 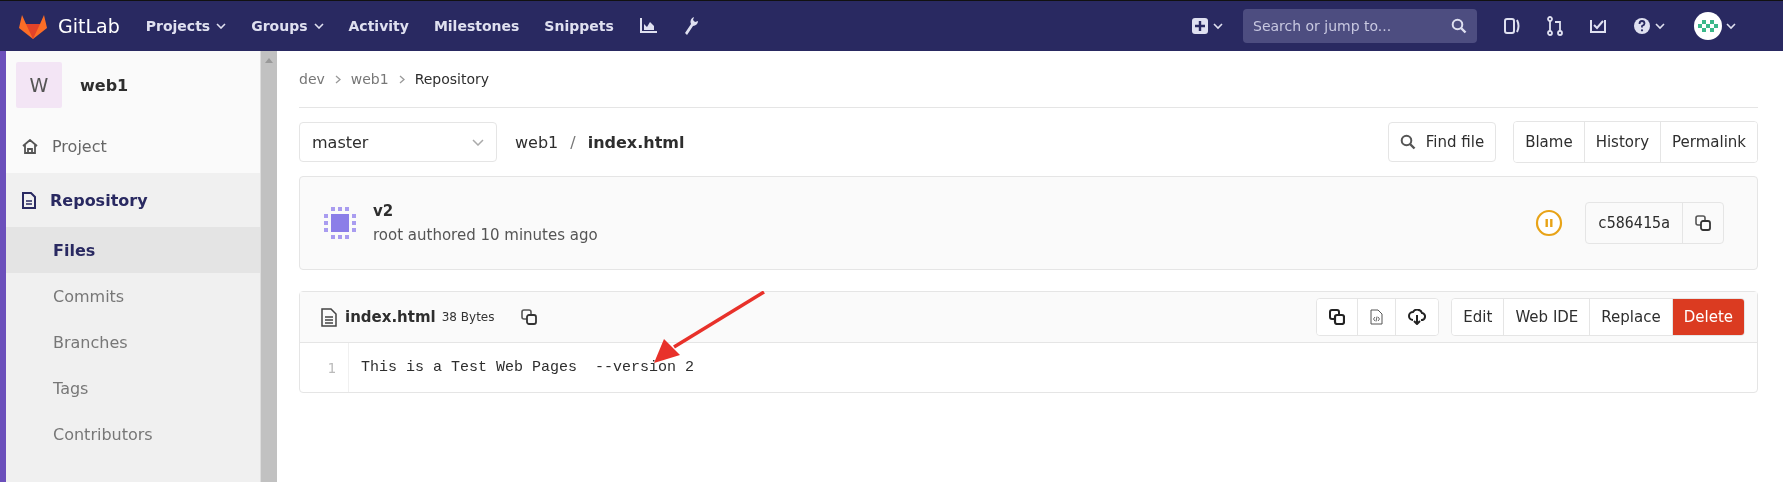 I want to click on copy-contents-button, so click(x=1337, y=317).